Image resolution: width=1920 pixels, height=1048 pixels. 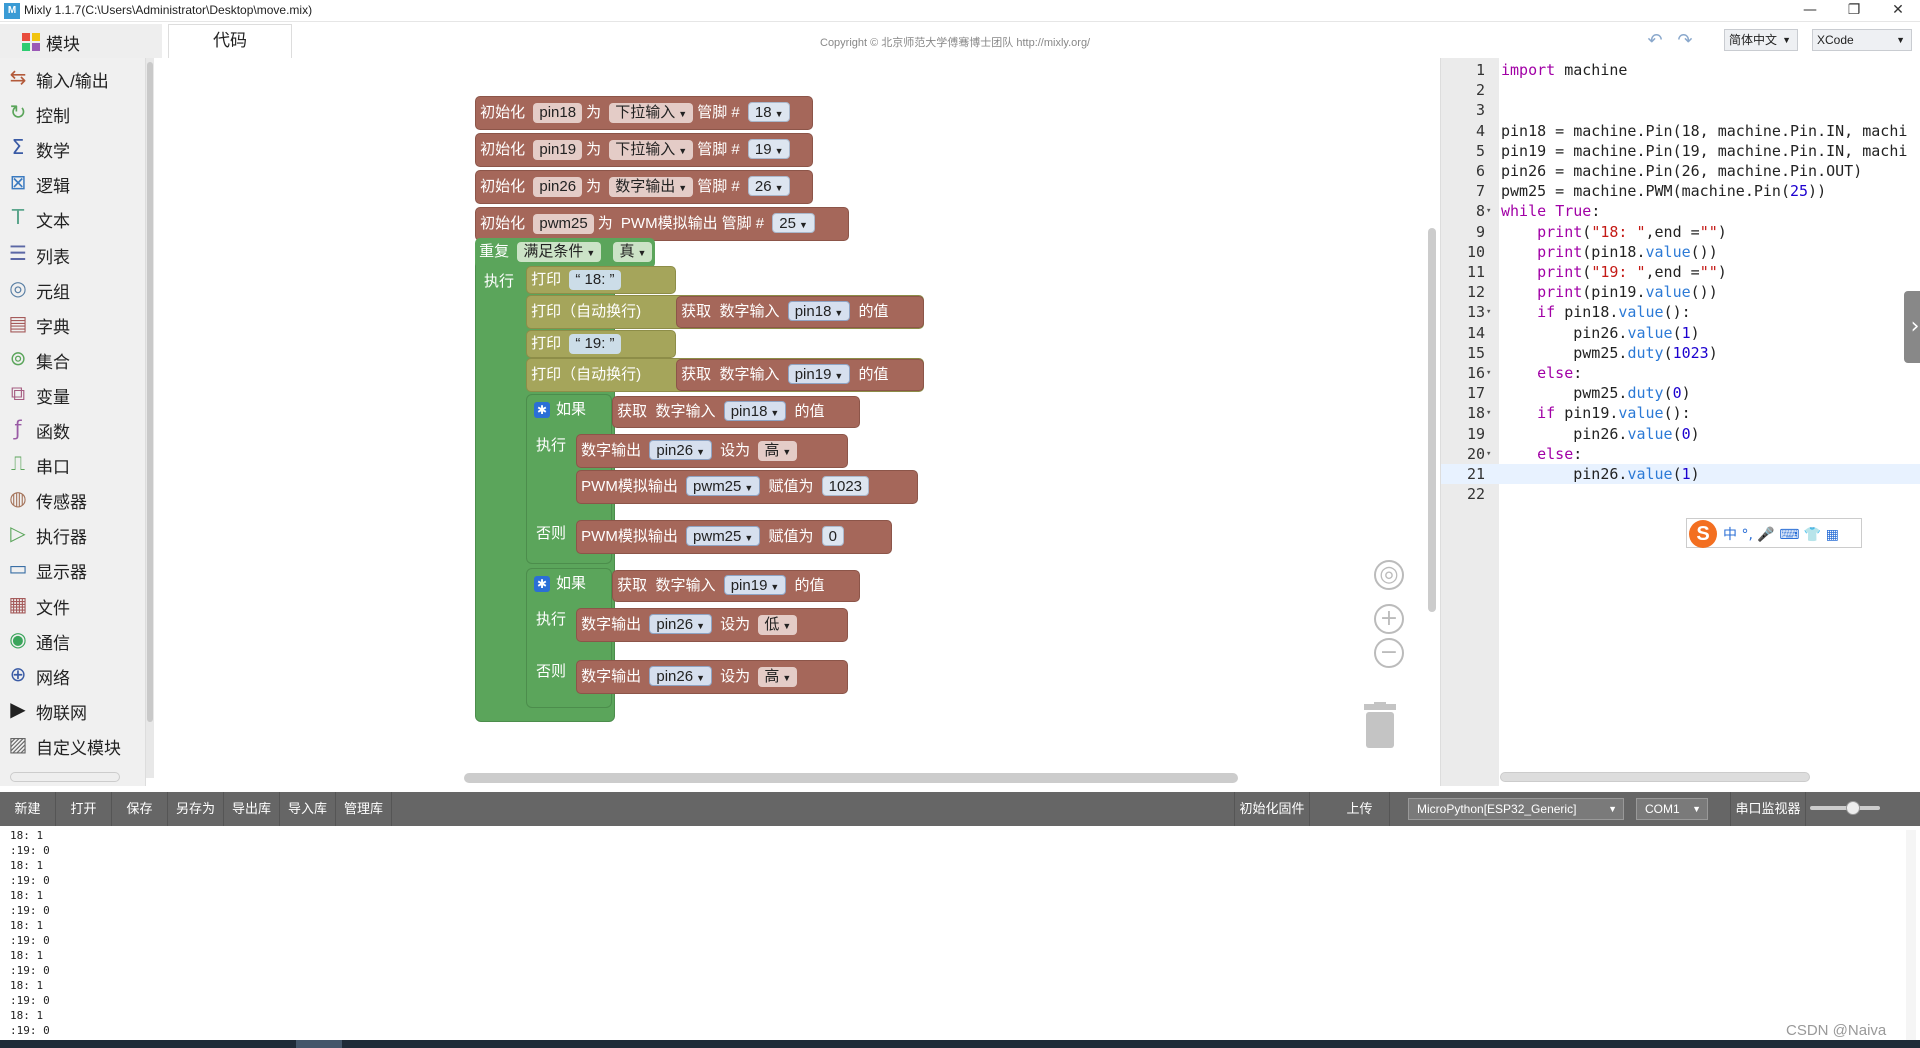 I want to click on string-literal: “ 18: ”, so click(x=595, y=280).